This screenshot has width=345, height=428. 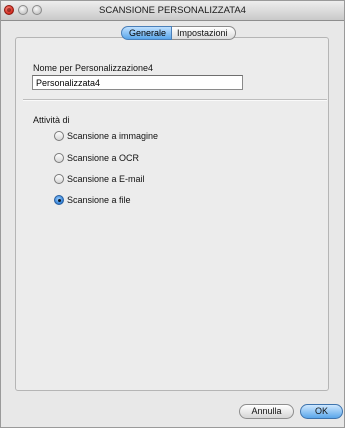 What do you see at coordinates (113, 136) in the screenshot?
I see `radio-label: Scansione a immagine` at bounding box center [113, 136].